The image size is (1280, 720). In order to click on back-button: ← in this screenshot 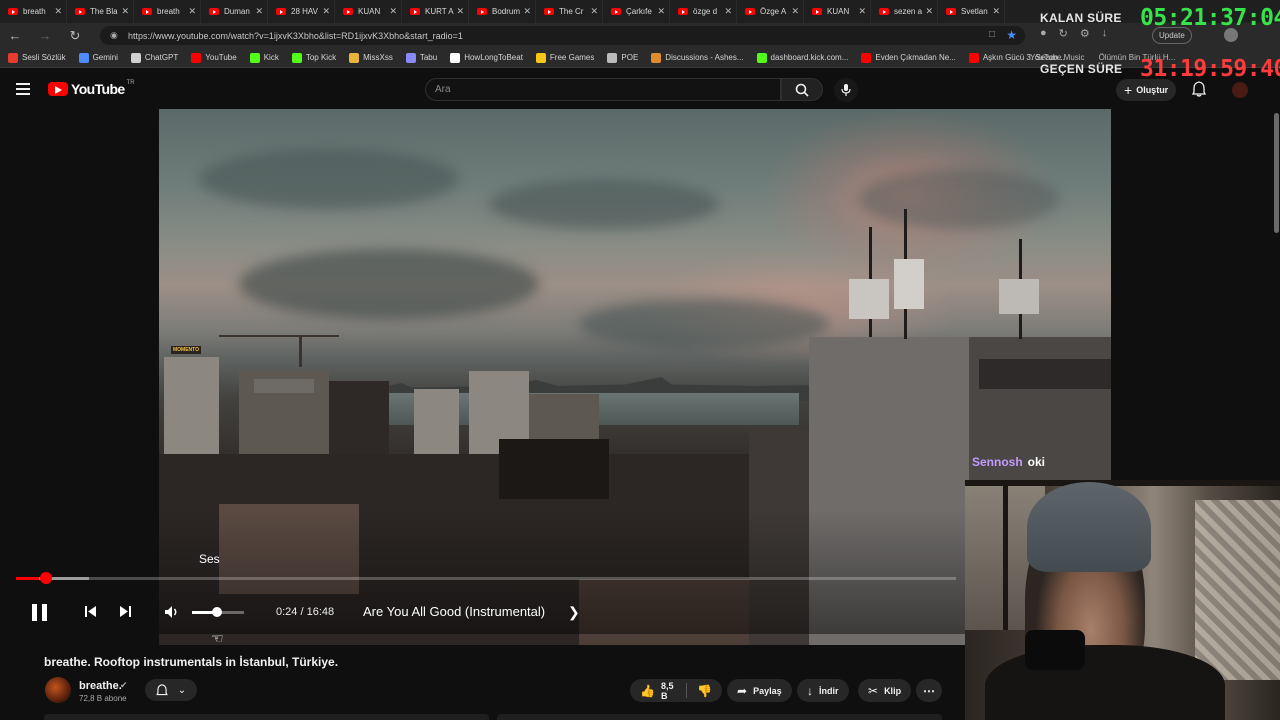, I will do `click(15, 35)`.